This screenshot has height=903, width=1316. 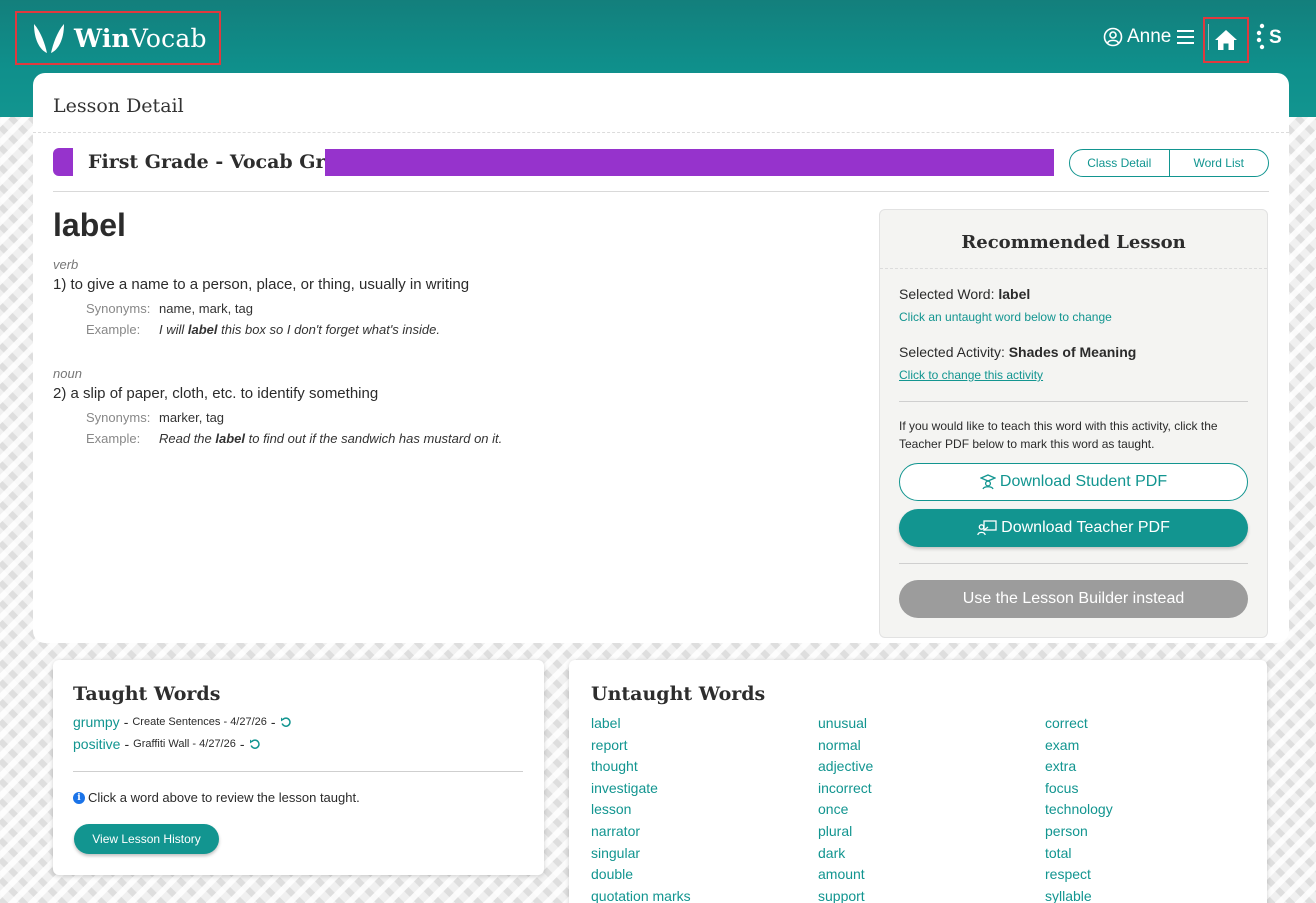 What do you see at coordinates (678, 694) in the screenshot?
I see `untaught-words-title: Untaught Words` at bounding box center [678, 694].